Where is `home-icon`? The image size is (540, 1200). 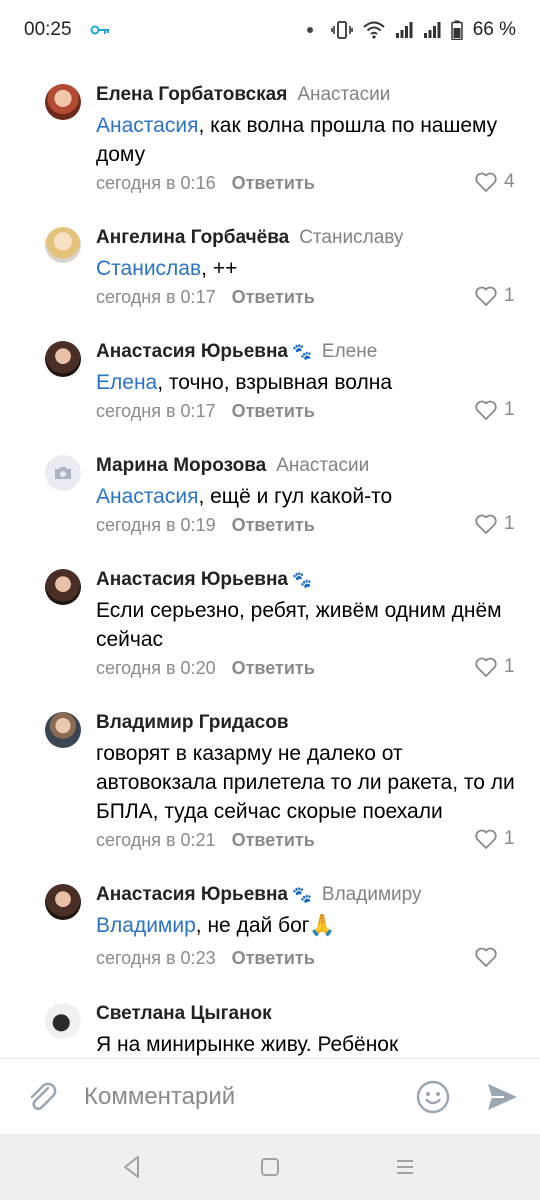
home-icon is located at coordinates (270, 1167).